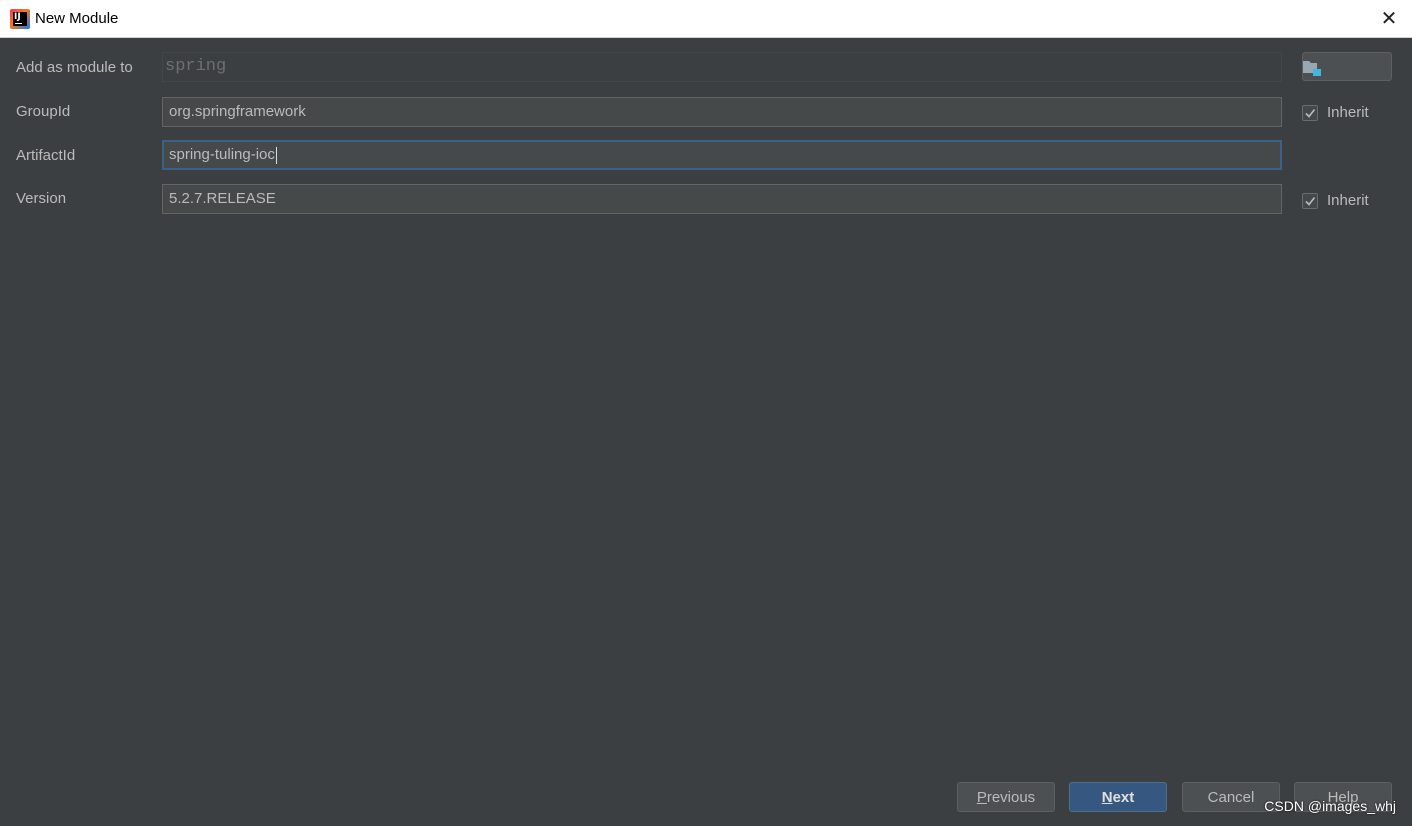 The image size is (1412, 826). I want to click on title-bar: IJ New Module ✕, so click(706, 19).